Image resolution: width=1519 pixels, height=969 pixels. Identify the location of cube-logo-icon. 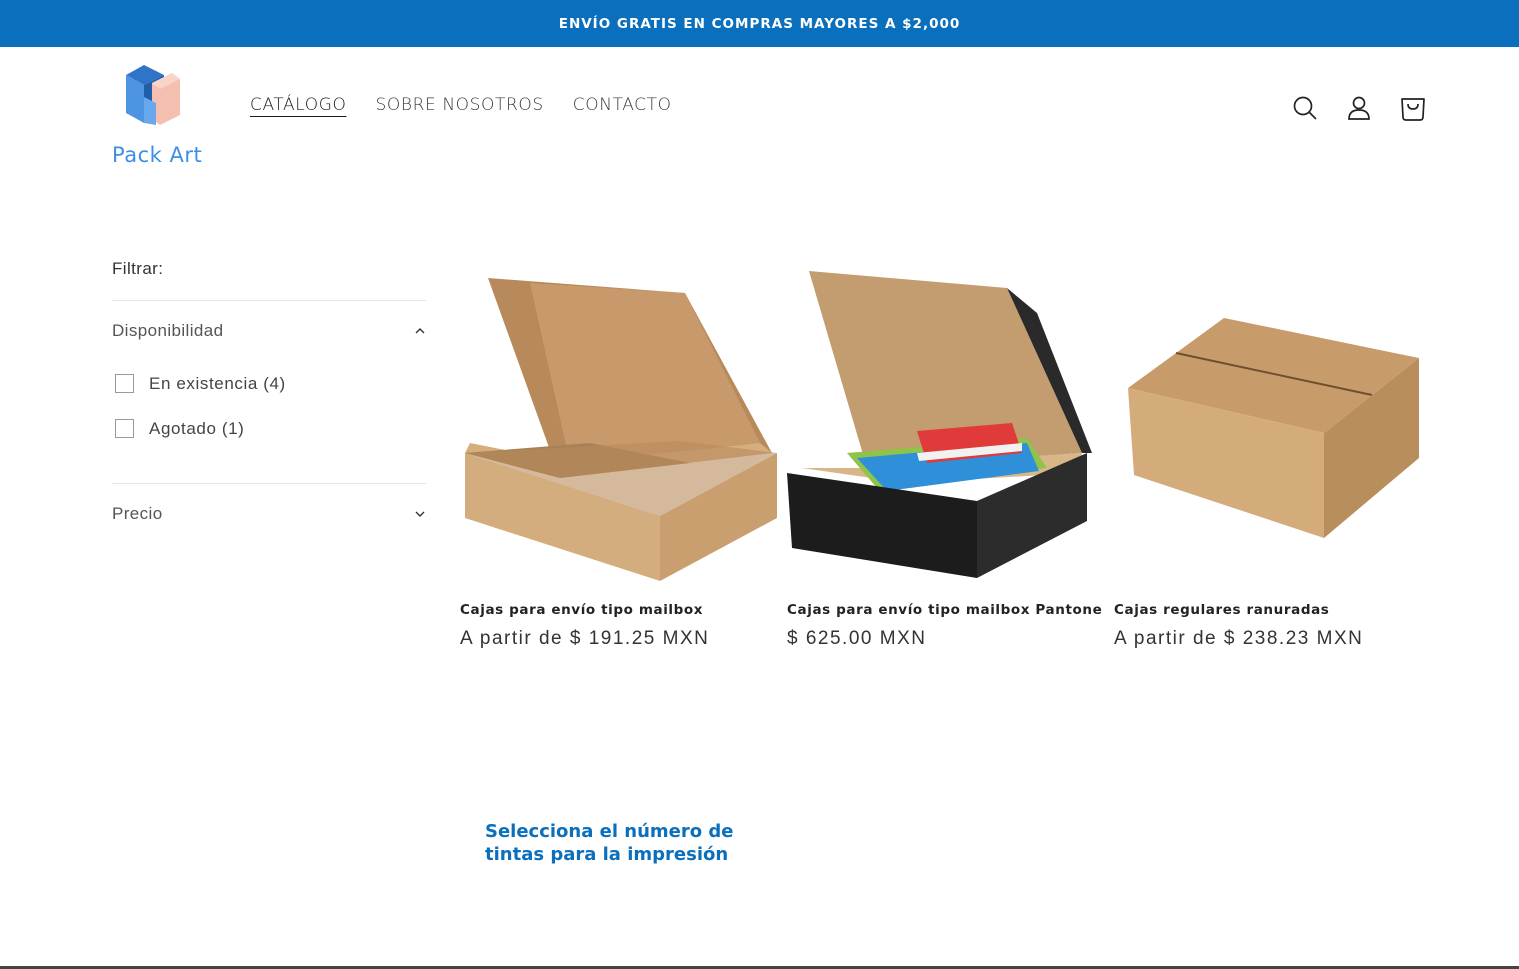
(153, 95).